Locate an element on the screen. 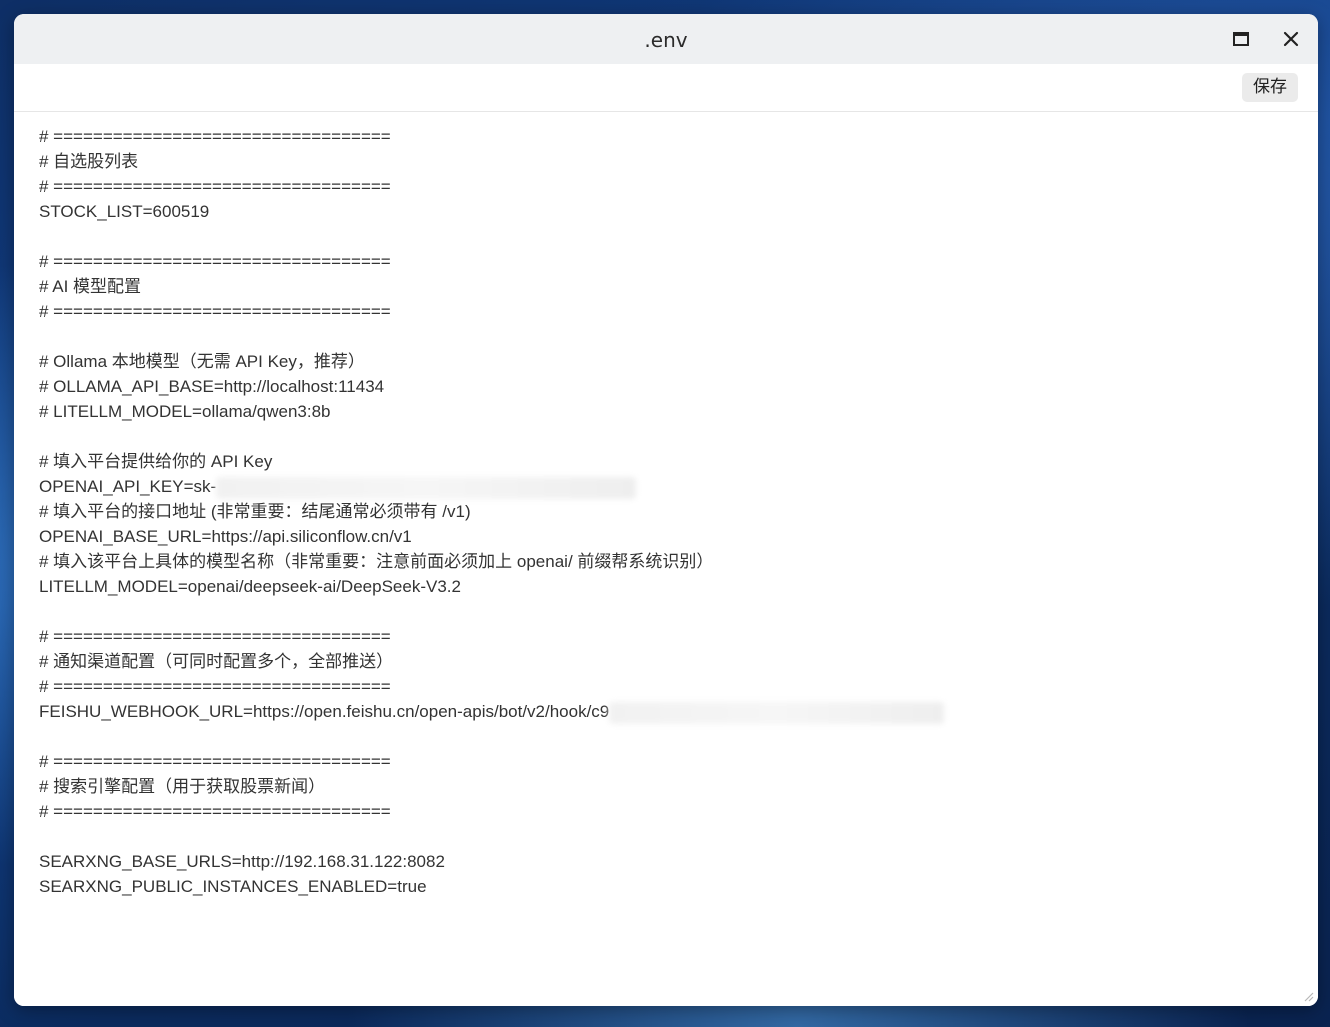  window-title: .env is located at coordinates (666, 40).